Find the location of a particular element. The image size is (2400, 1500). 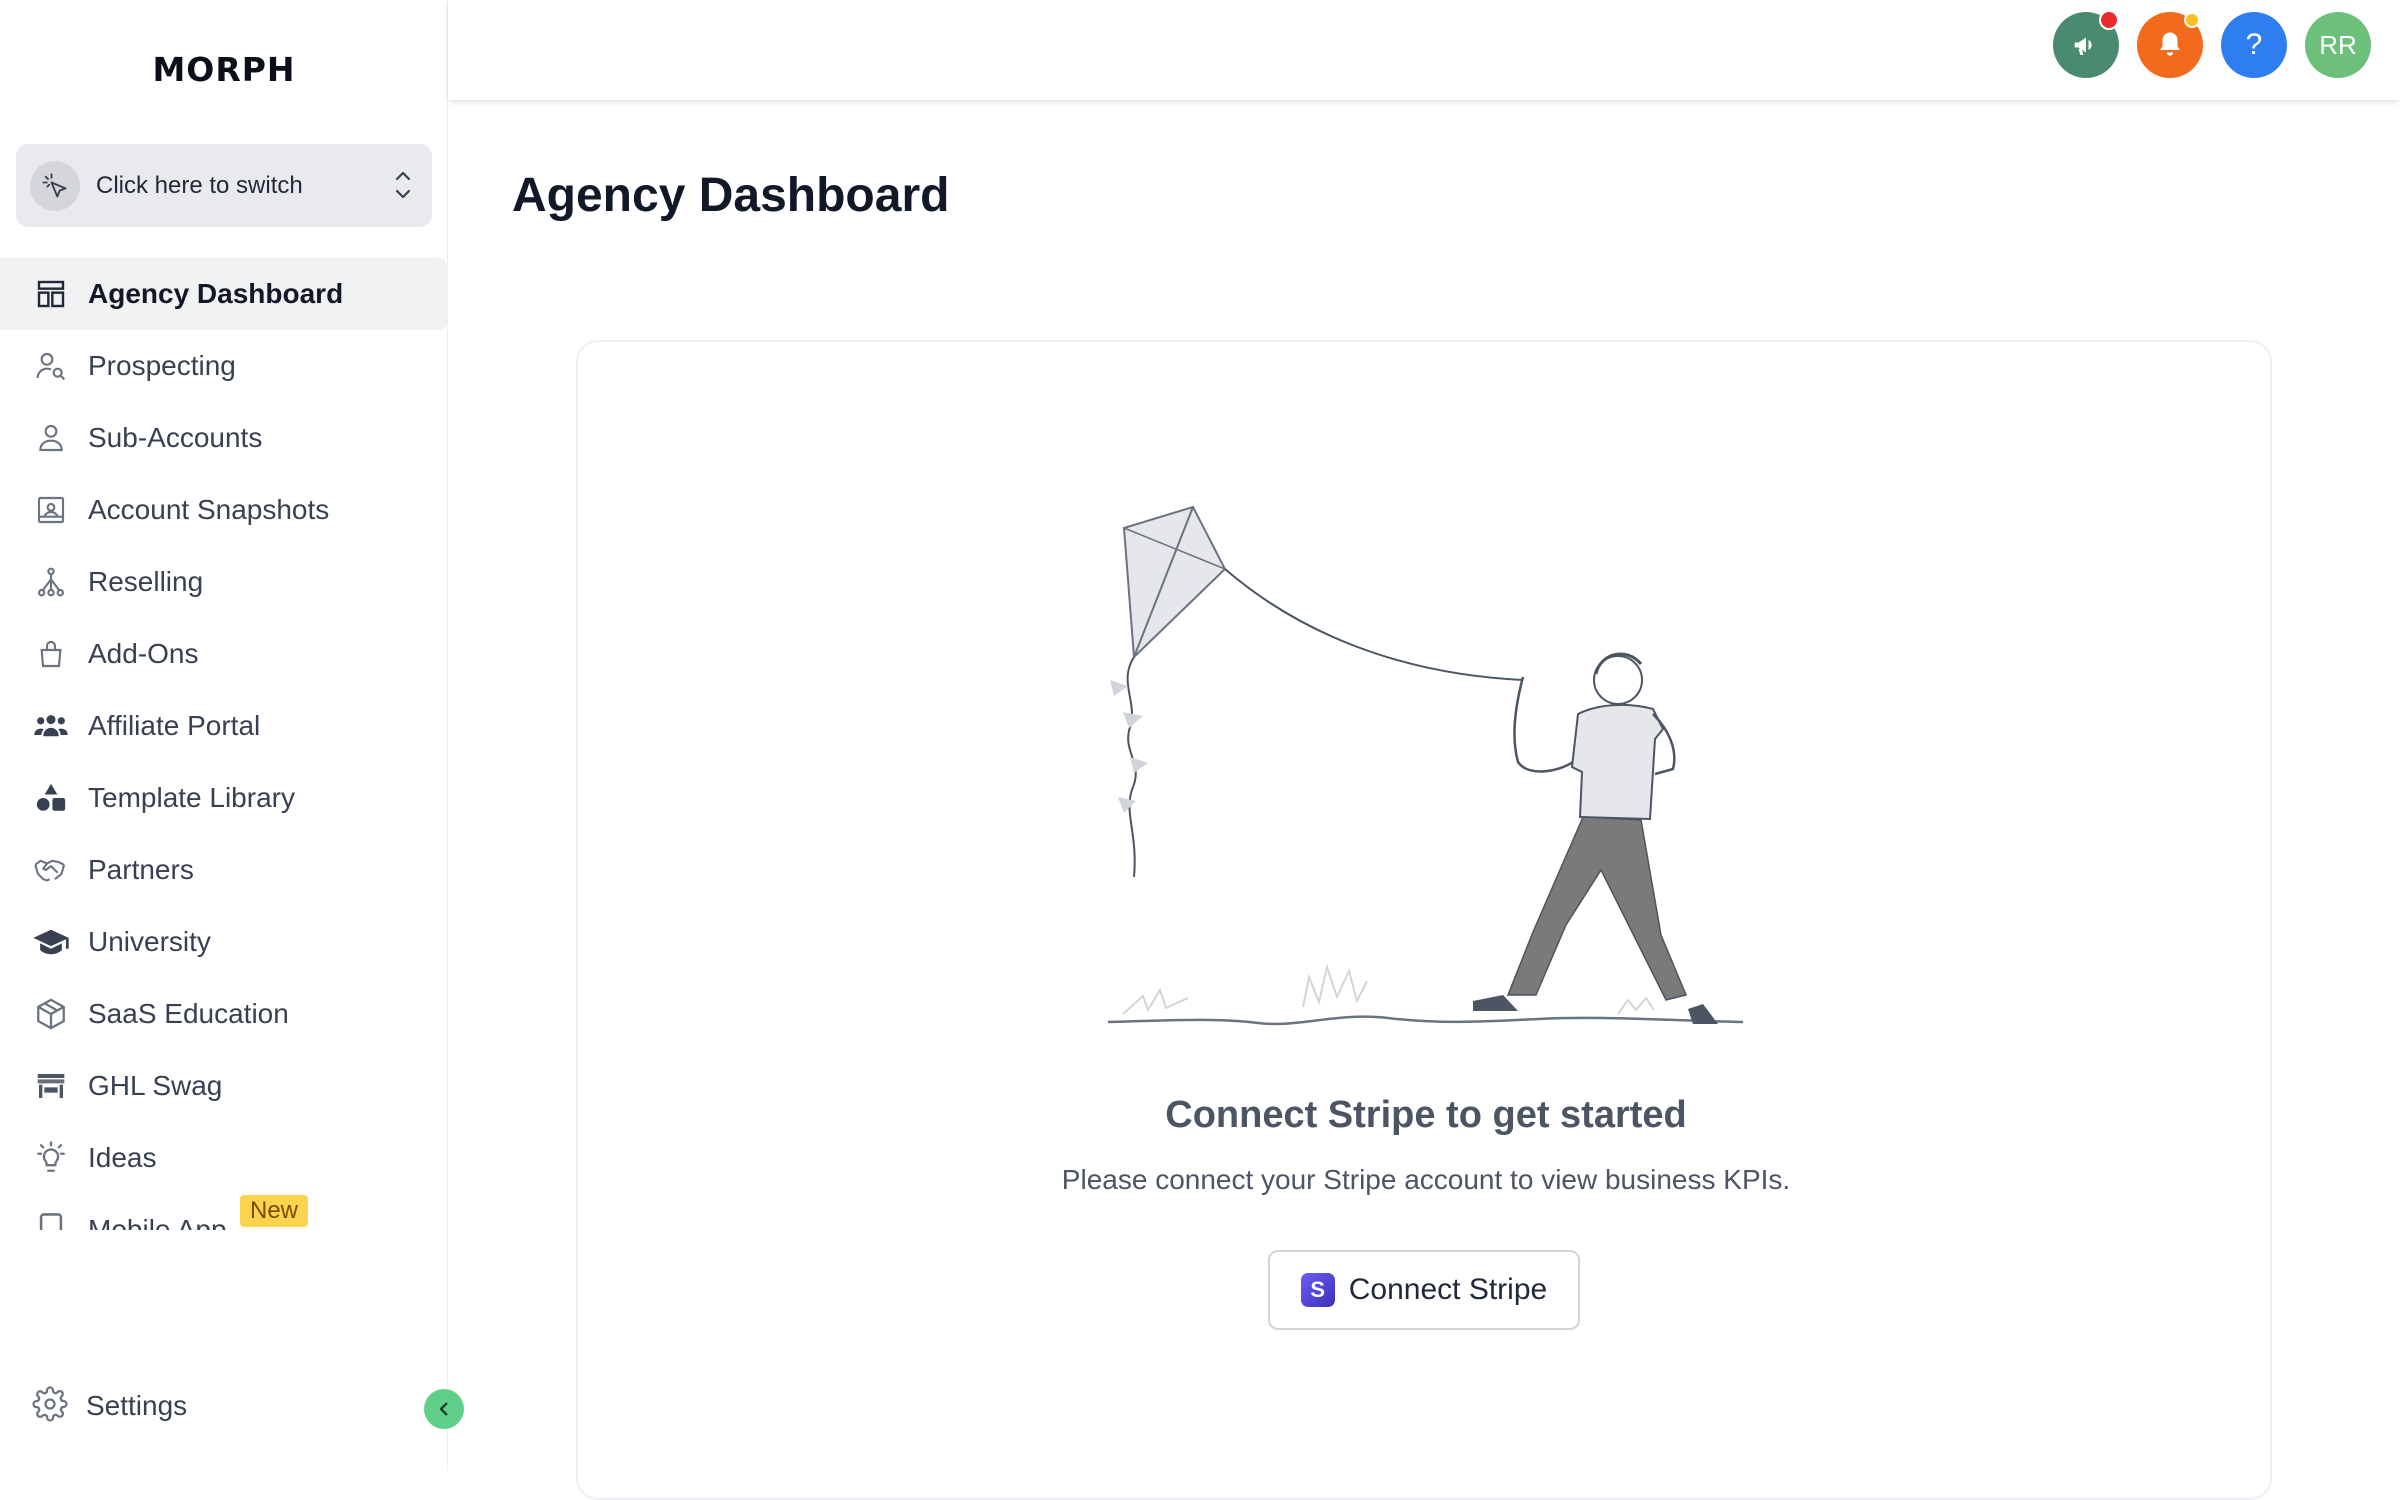

sidebar-item-settings: Settings is located at coordinates (224, 1406).